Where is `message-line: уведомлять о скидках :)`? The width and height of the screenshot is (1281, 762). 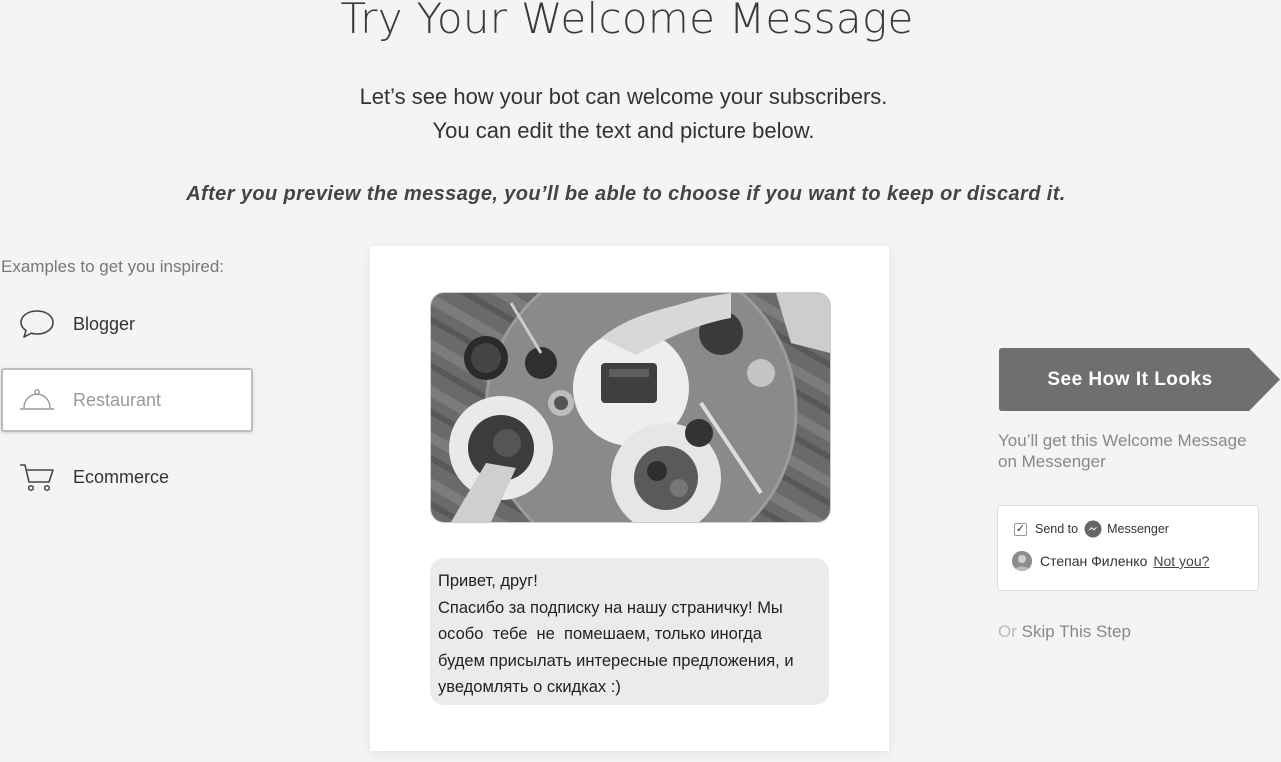
message-line: уведомлять о скидках :) is located at coordinates (529, 687).